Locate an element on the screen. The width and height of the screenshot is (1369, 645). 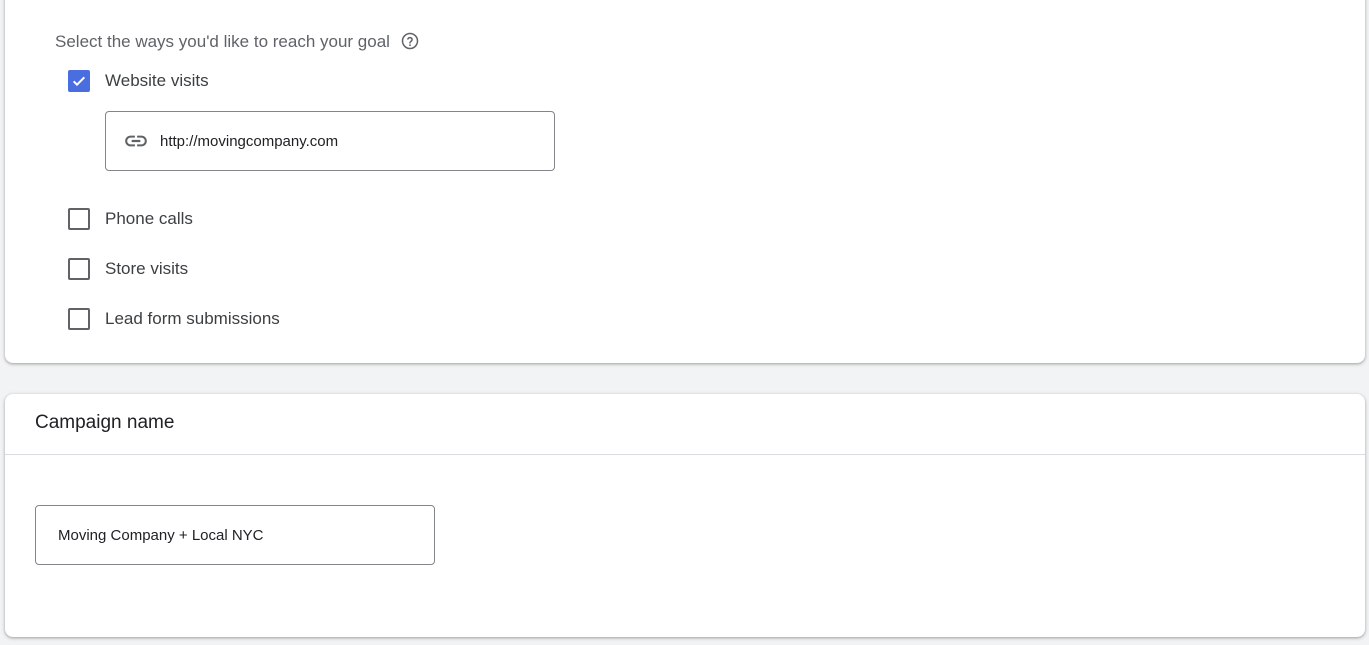
campaign-name-title: Campaign name is located at coordinates (105, 422).